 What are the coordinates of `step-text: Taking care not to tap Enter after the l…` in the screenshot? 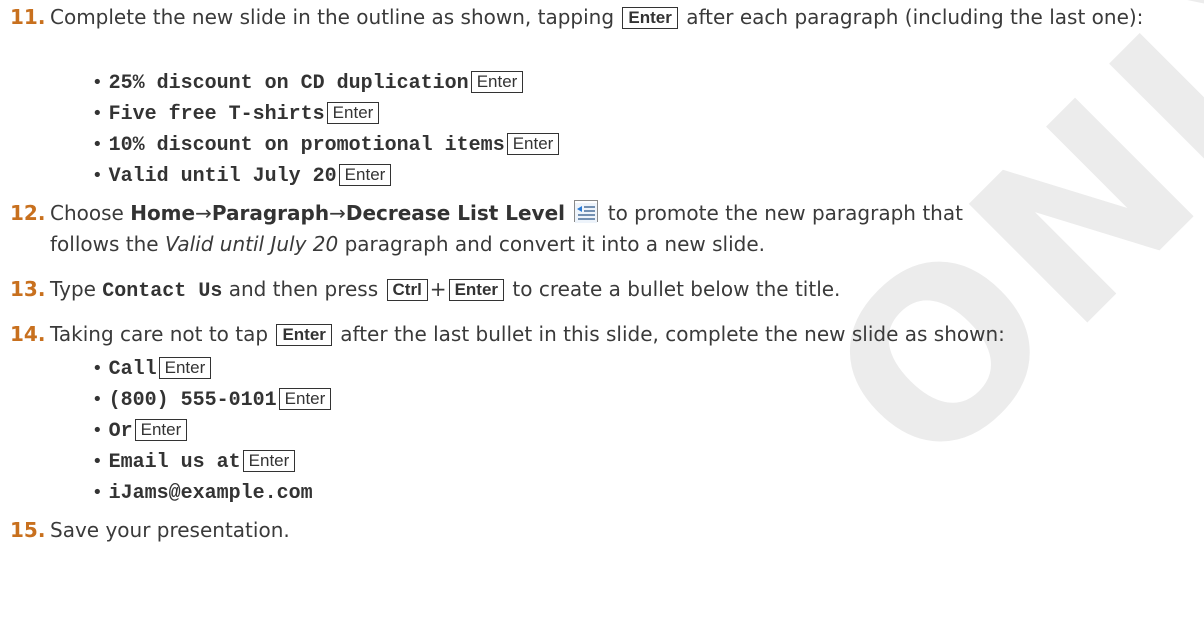 It's located at (625, 334).